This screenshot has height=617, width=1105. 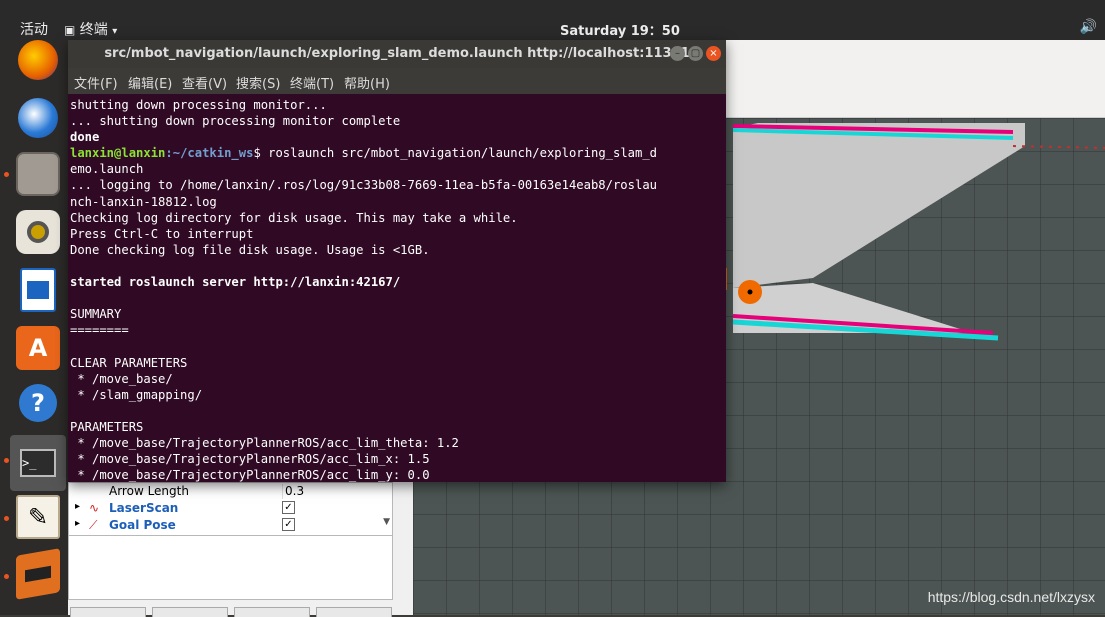 I want to click on minimize-icon: –, so click(x=677, y=53).